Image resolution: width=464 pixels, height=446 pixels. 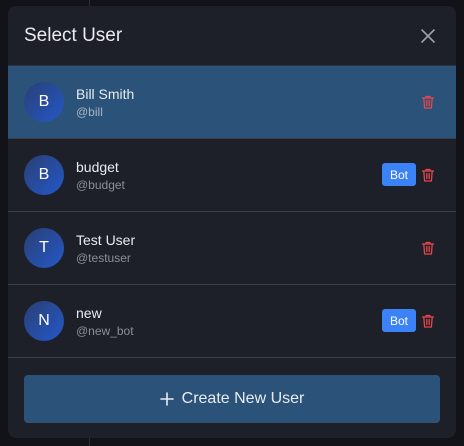 I want to click on create-new-user-button: Create New User, so click(x=232, y=399).